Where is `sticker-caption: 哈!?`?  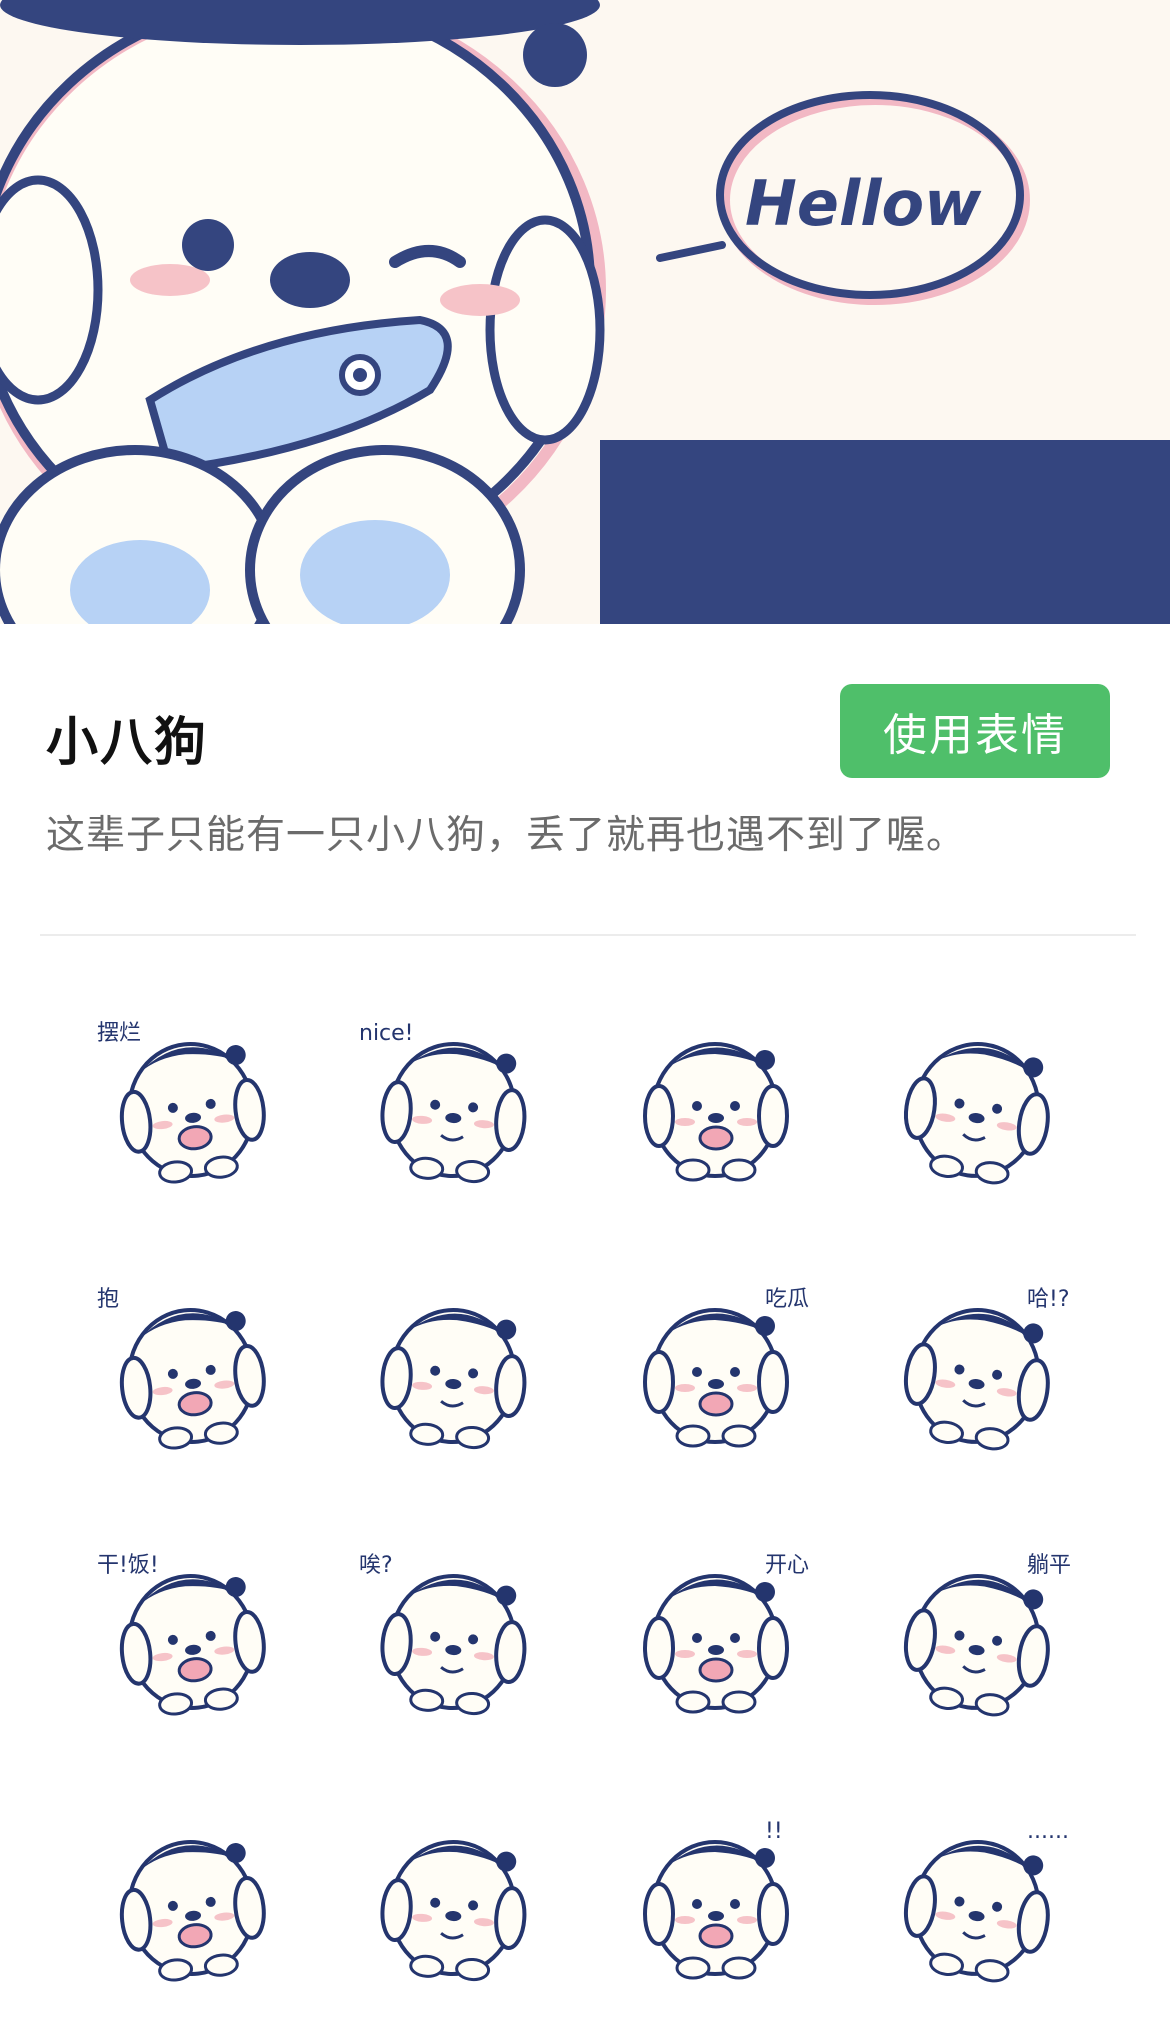 sticker-caption: 哈!? is located at coordinates (1048, 1299).